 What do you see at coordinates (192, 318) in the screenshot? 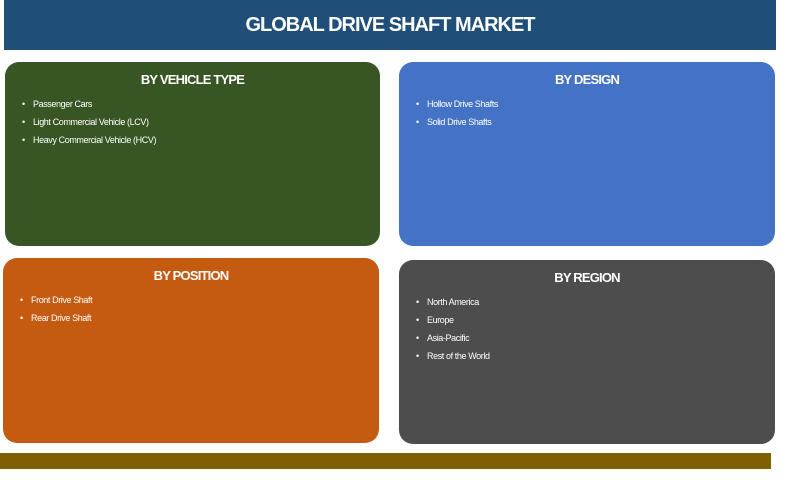
I see `list-item: Rear Drive Shaft` at bounding box center [192, 318].